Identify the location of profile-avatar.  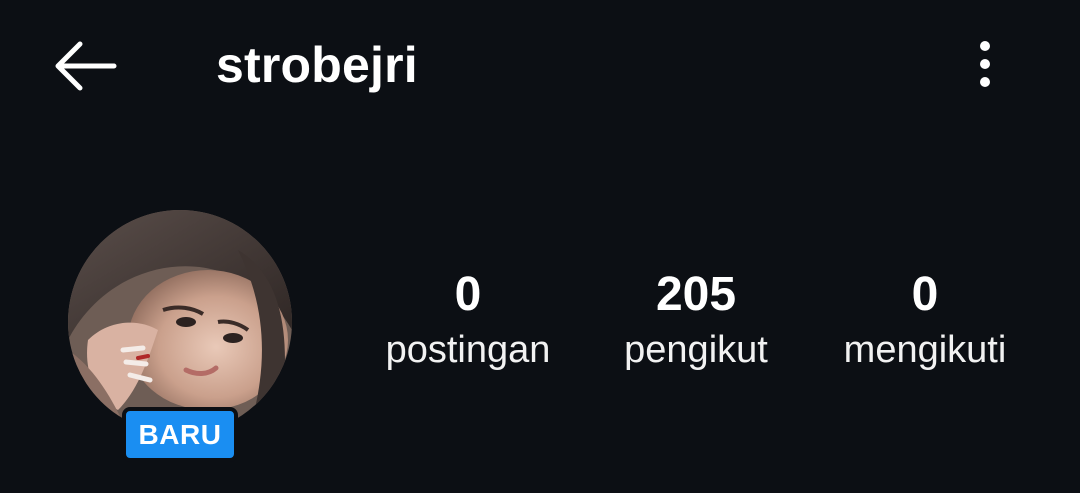
(180, 322).